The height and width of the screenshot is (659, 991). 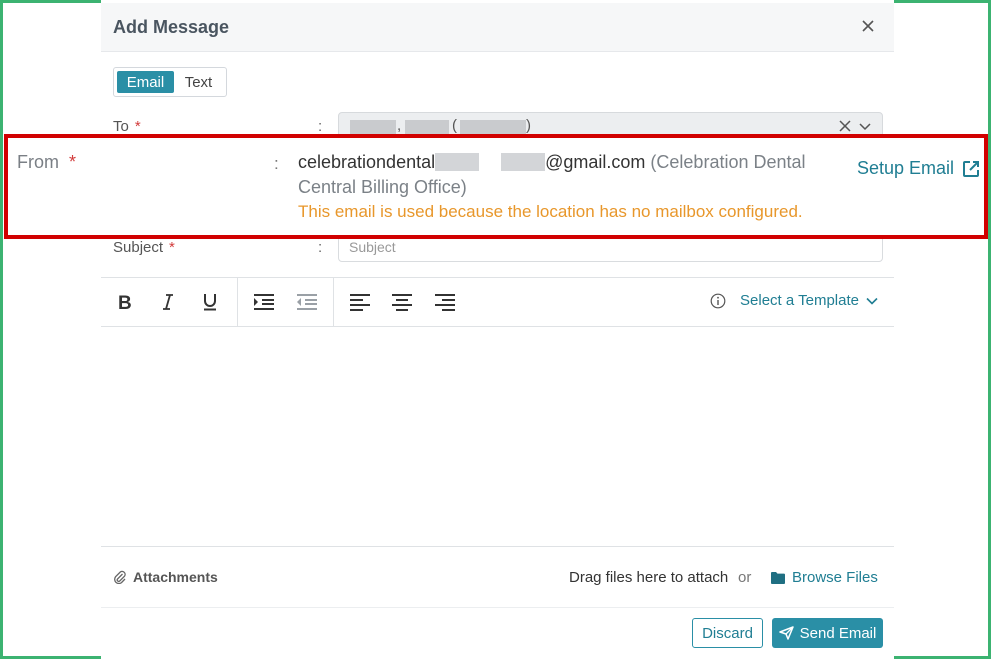 I want to click on to-label: To *, so click(x=127, y=126).